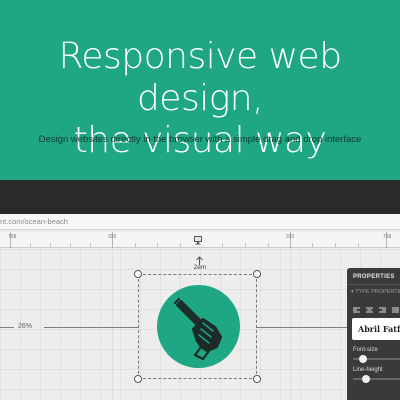 This screenshot has width=400, height=400. What do you see at coordinates (257, 274) in the screenshot?
I see `resize-handle-top-right` at bounding box center [257, 274].